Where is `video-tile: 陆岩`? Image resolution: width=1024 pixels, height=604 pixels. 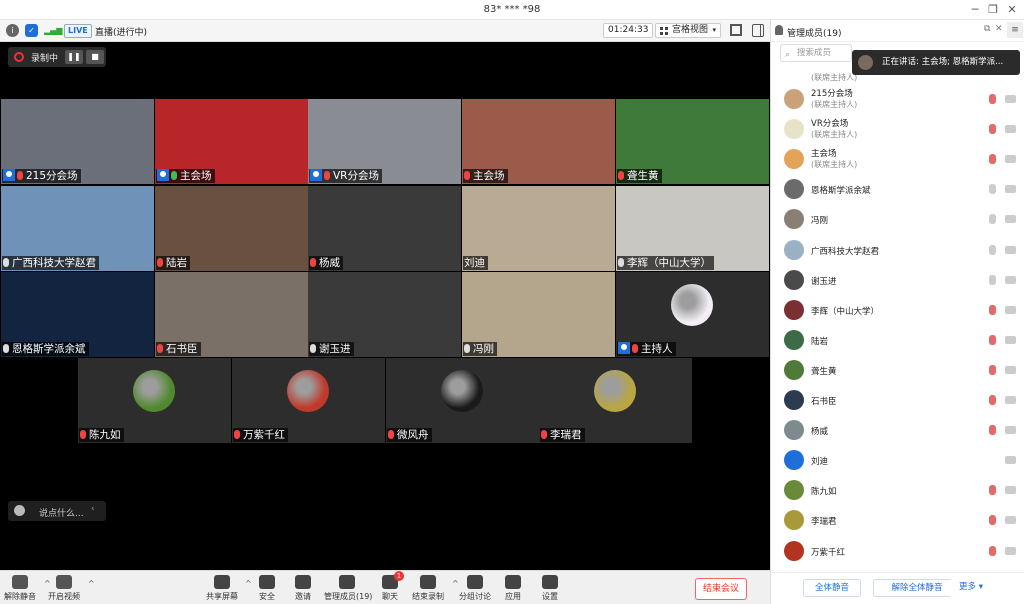
video-tile: 陆岩 is located at coordinates (231, 228).